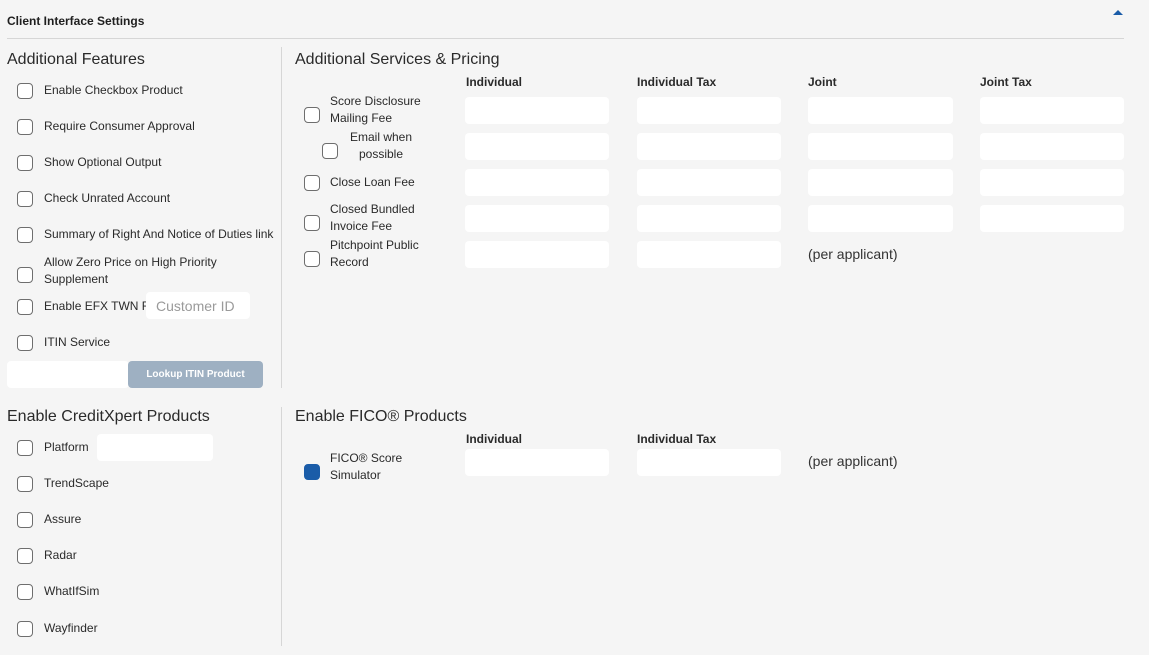 The width and height of the screenshot is (1149, 655). Describe the element at coordinates (312, 471) in the screenshot. I see `checkbox-checked` at that location.